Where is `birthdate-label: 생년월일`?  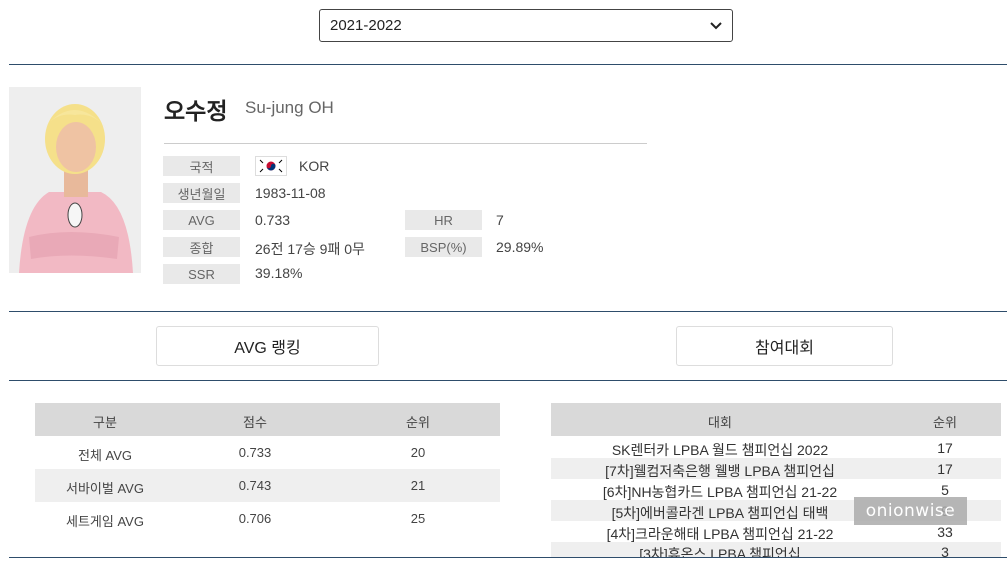 birthdate-label: 생년월일 is located at coordinates (201, 193).